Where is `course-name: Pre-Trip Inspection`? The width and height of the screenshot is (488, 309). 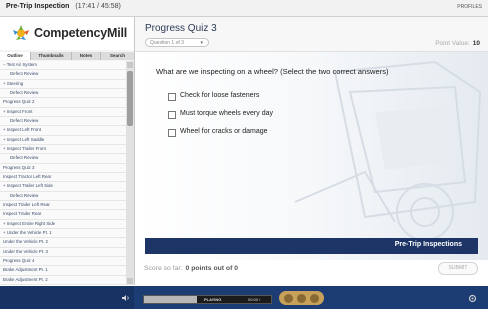
course-name: Pre-Trip Inspection is located at coordinates (38, 6).